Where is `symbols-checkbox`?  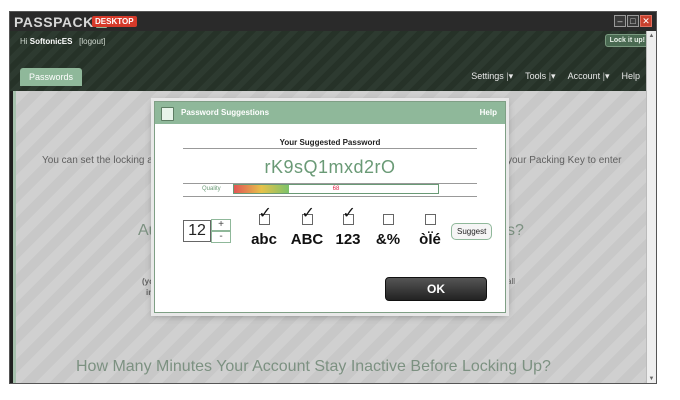
symbols-checkbox is located at coordinates (388, 219).